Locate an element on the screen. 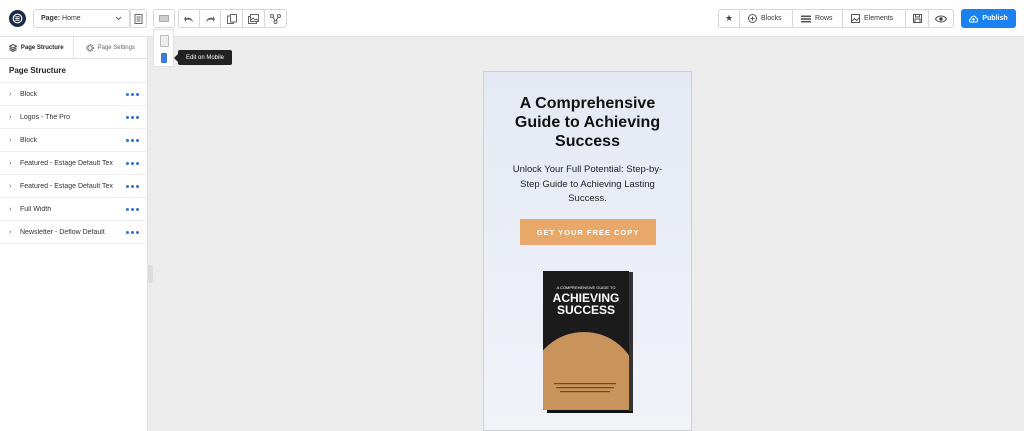 This screenshot has height=431, width=1024. desktop-icon is located at coordinates (164, 18).